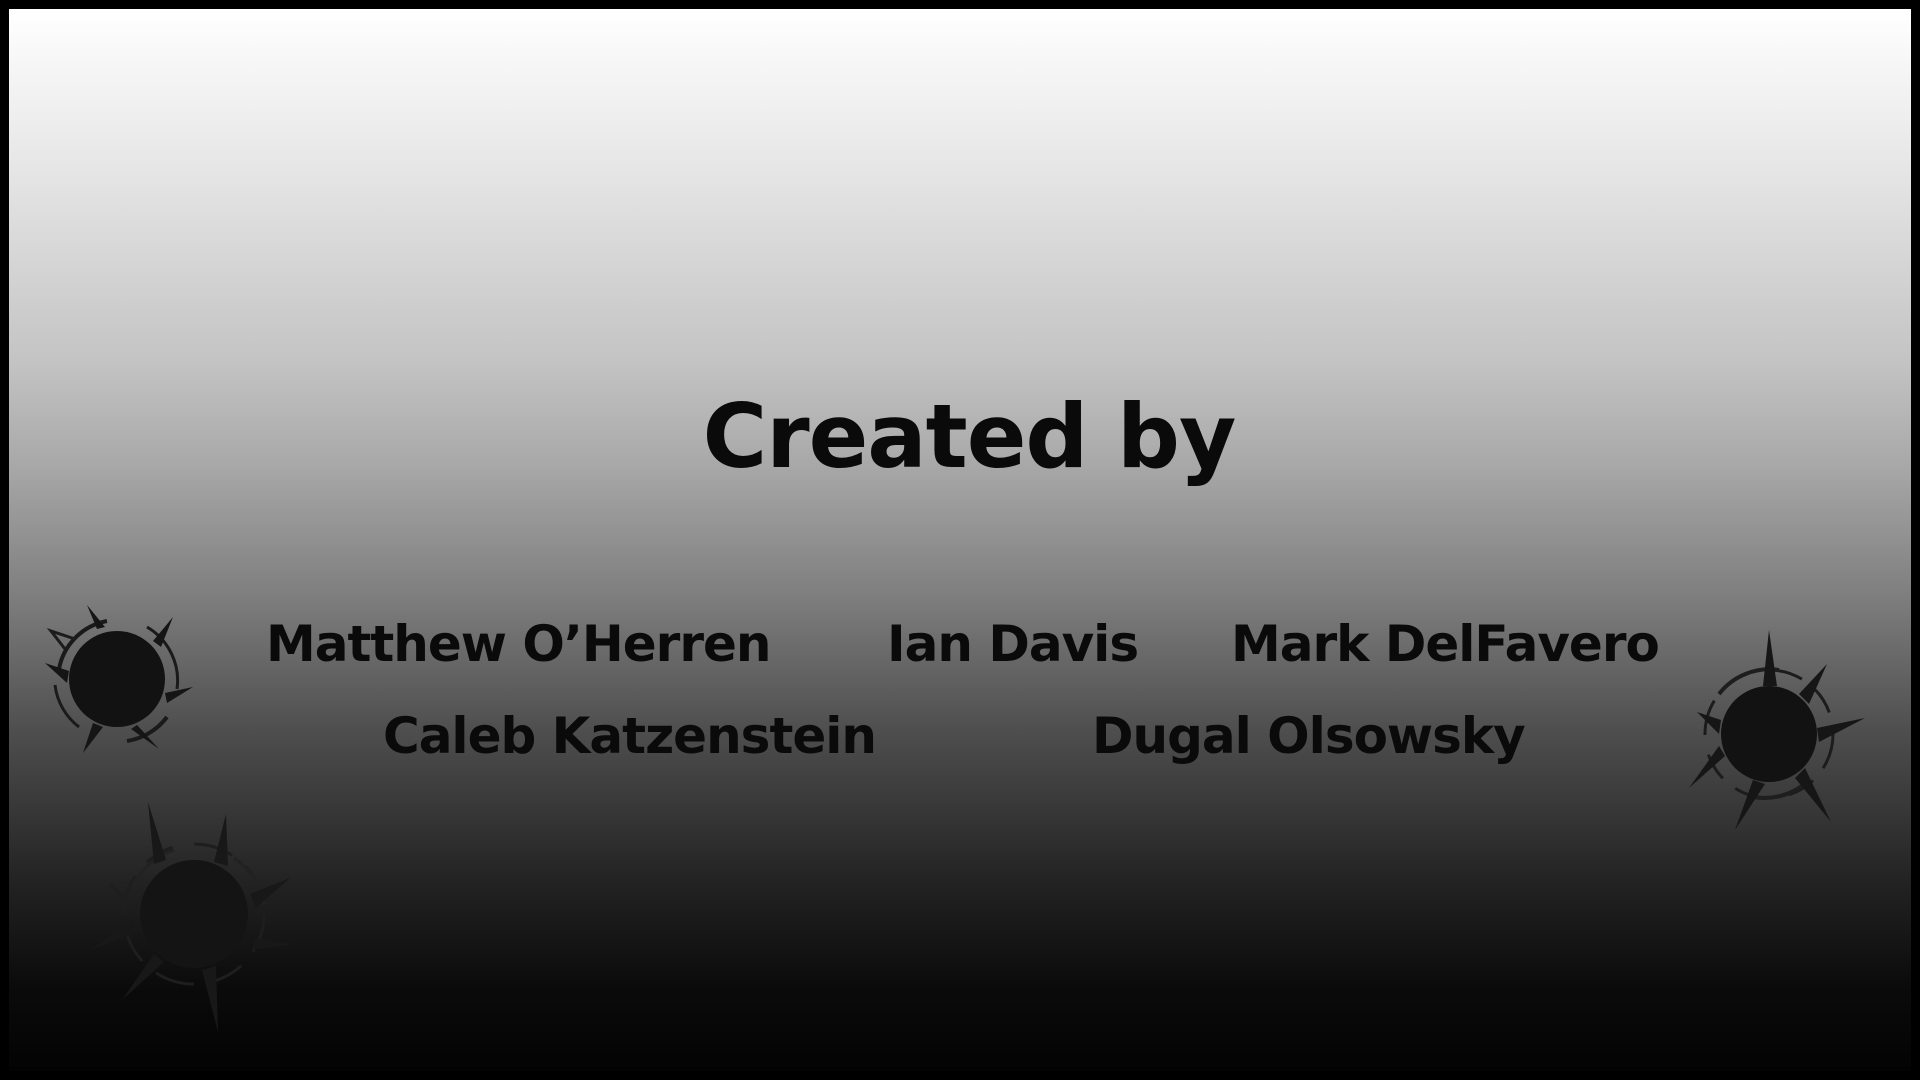 The height and width of the screenshot is (1080, 1920). What do you see at coordinates (969, 436) in the screenshot?
I see `credits-title: Created by` at bounding box center [969, 436].